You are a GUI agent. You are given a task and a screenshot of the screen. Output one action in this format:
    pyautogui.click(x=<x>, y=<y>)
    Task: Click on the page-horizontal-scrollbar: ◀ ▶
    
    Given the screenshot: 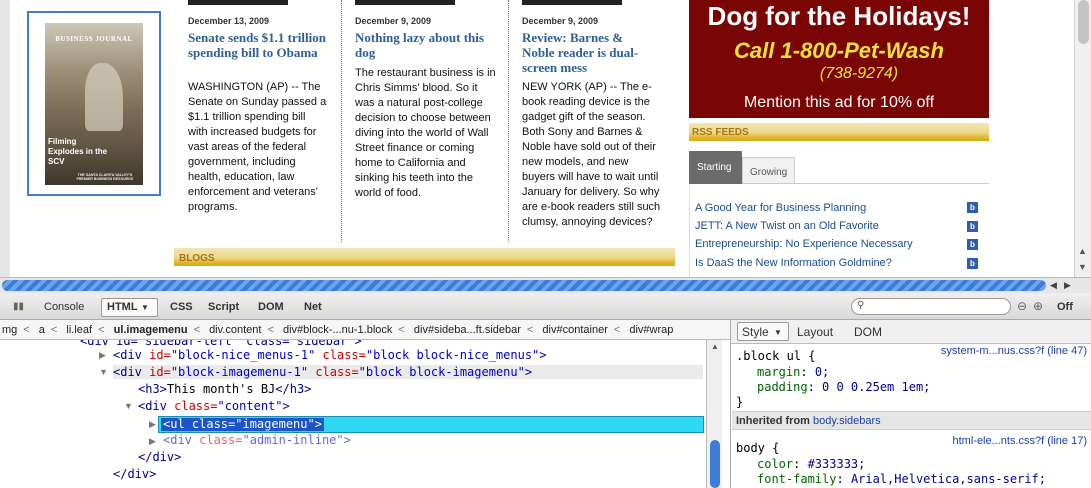 What is the action you would take?
    pyautogui.click(x=545, y=285)
    